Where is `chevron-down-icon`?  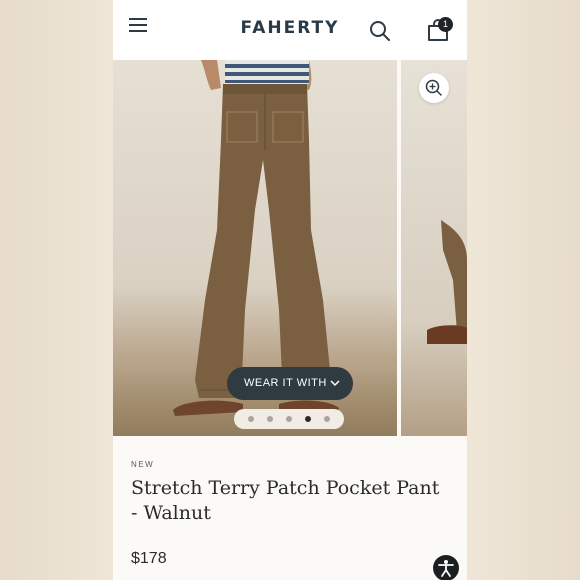
chevron-down-icon is located at coordinates (335, 383).